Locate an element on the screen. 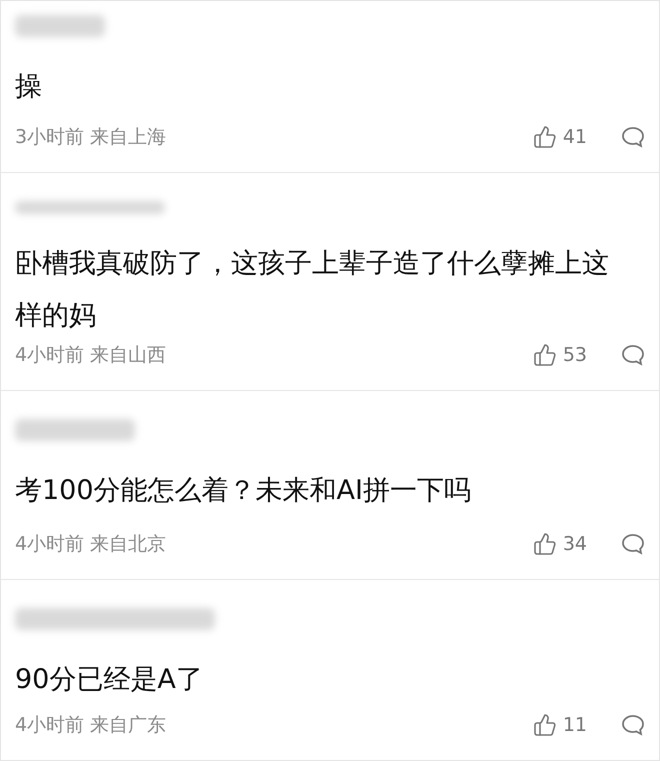 The height and width of the screenshot is (761, 660). comment-time: 3小时前 is located at coordinates (49, 137).